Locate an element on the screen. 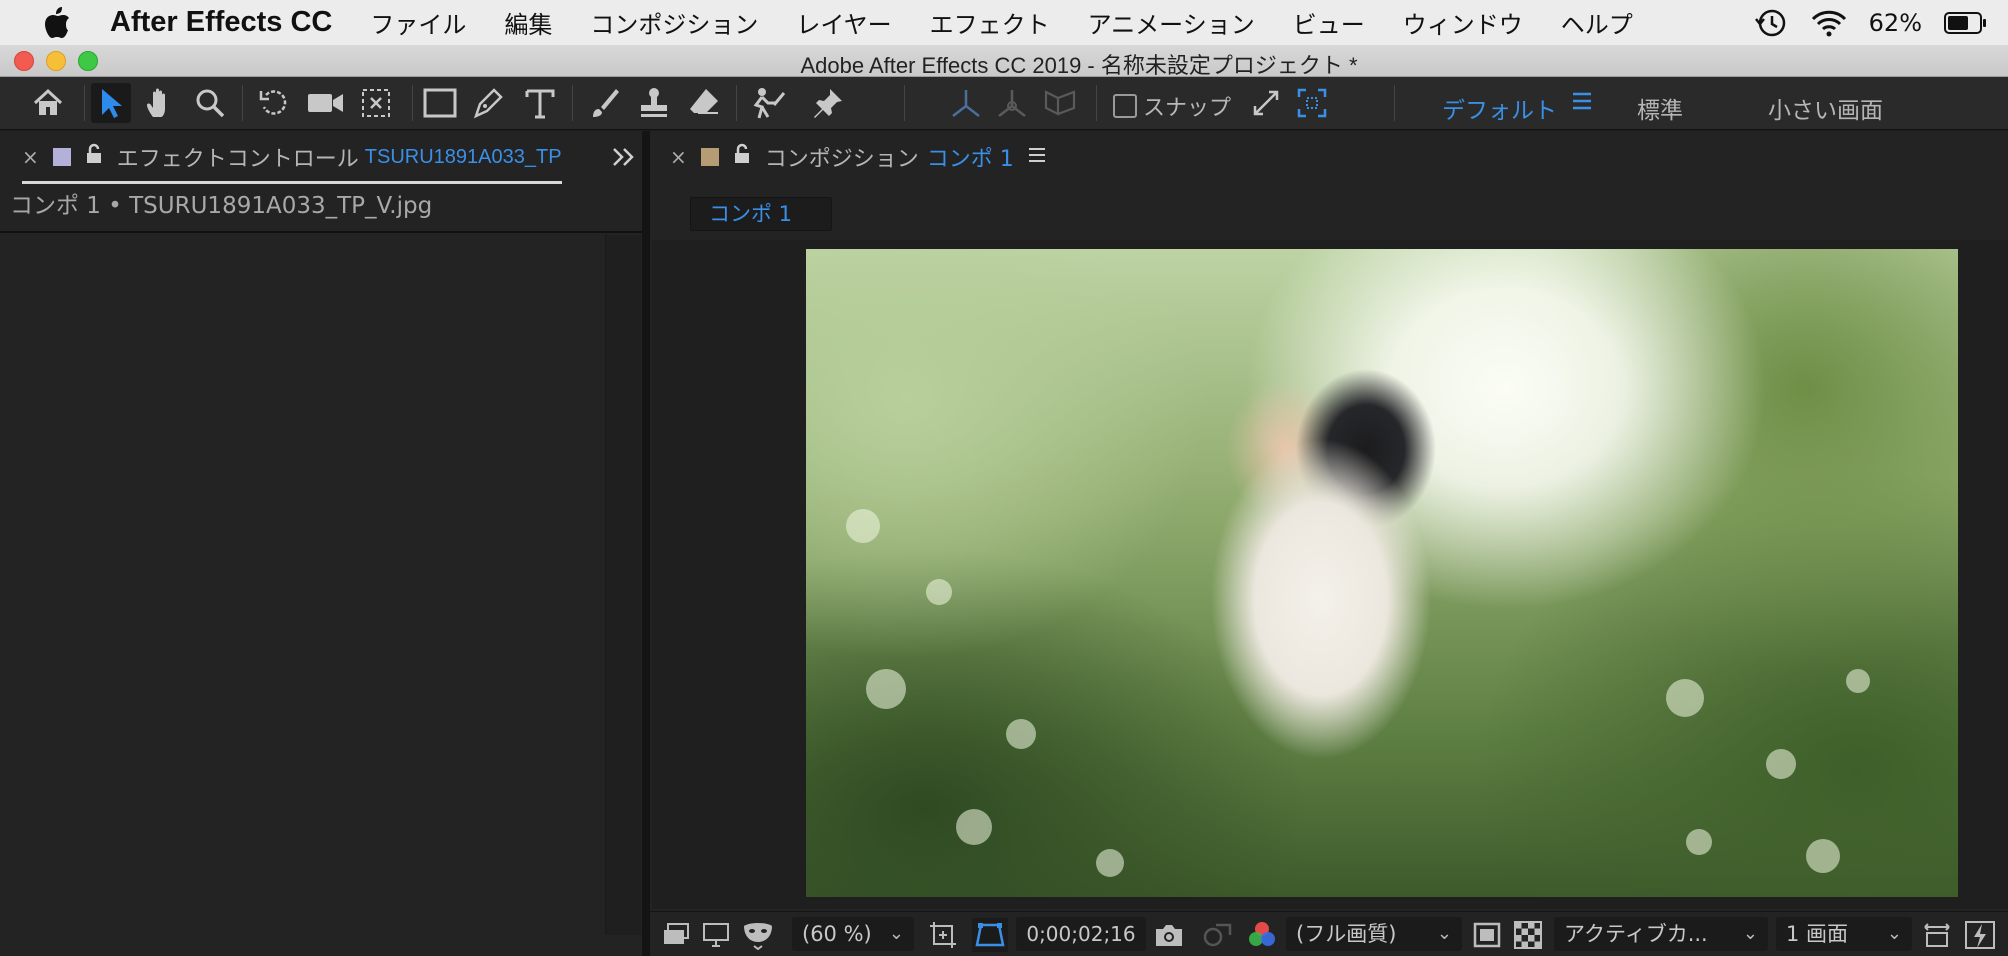  pan-behind-tool-icon is located at coordinates (376, 103).